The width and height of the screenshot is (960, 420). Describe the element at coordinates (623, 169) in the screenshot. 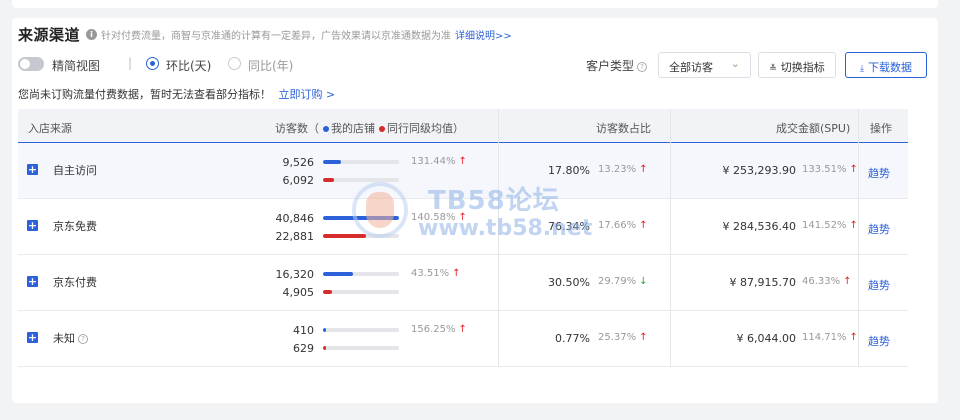

I see `share-change: 13.23% ↑` at that location.